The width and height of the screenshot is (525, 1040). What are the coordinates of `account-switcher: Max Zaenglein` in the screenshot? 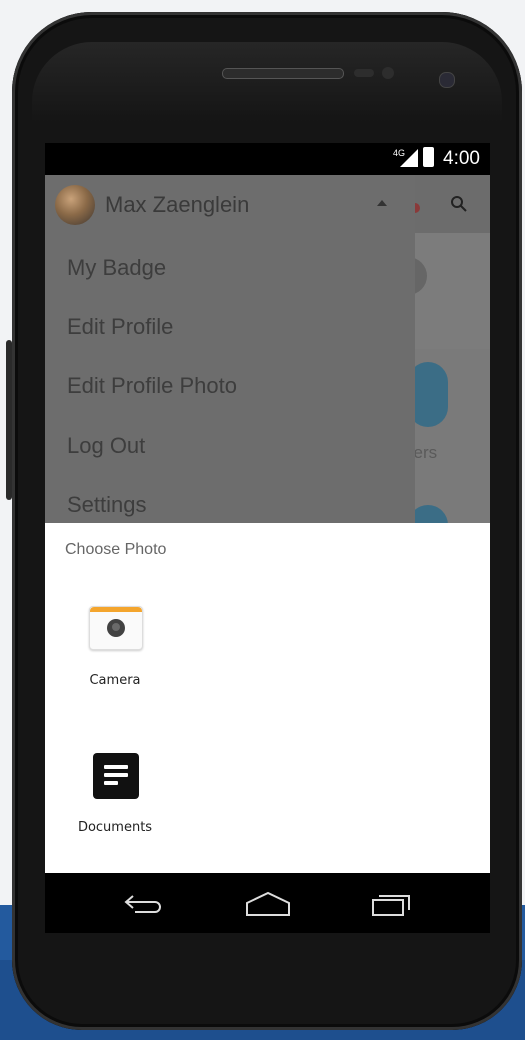 It's located at (230, 204).